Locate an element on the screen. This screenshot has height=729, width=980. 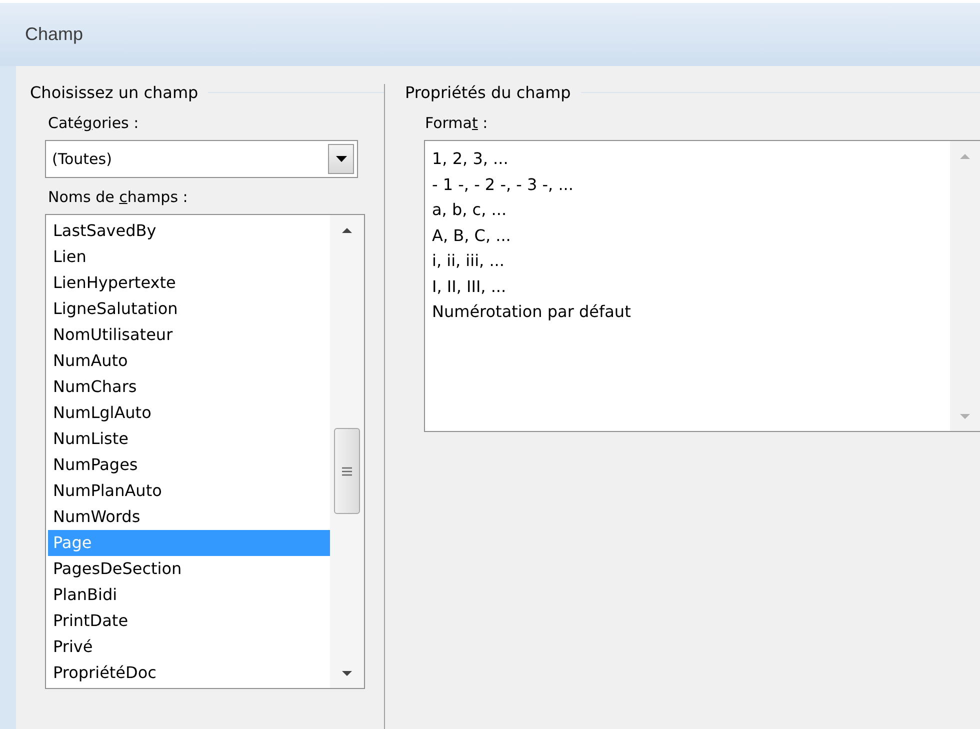
window-title: Champ is located at coordinates (54, 34).